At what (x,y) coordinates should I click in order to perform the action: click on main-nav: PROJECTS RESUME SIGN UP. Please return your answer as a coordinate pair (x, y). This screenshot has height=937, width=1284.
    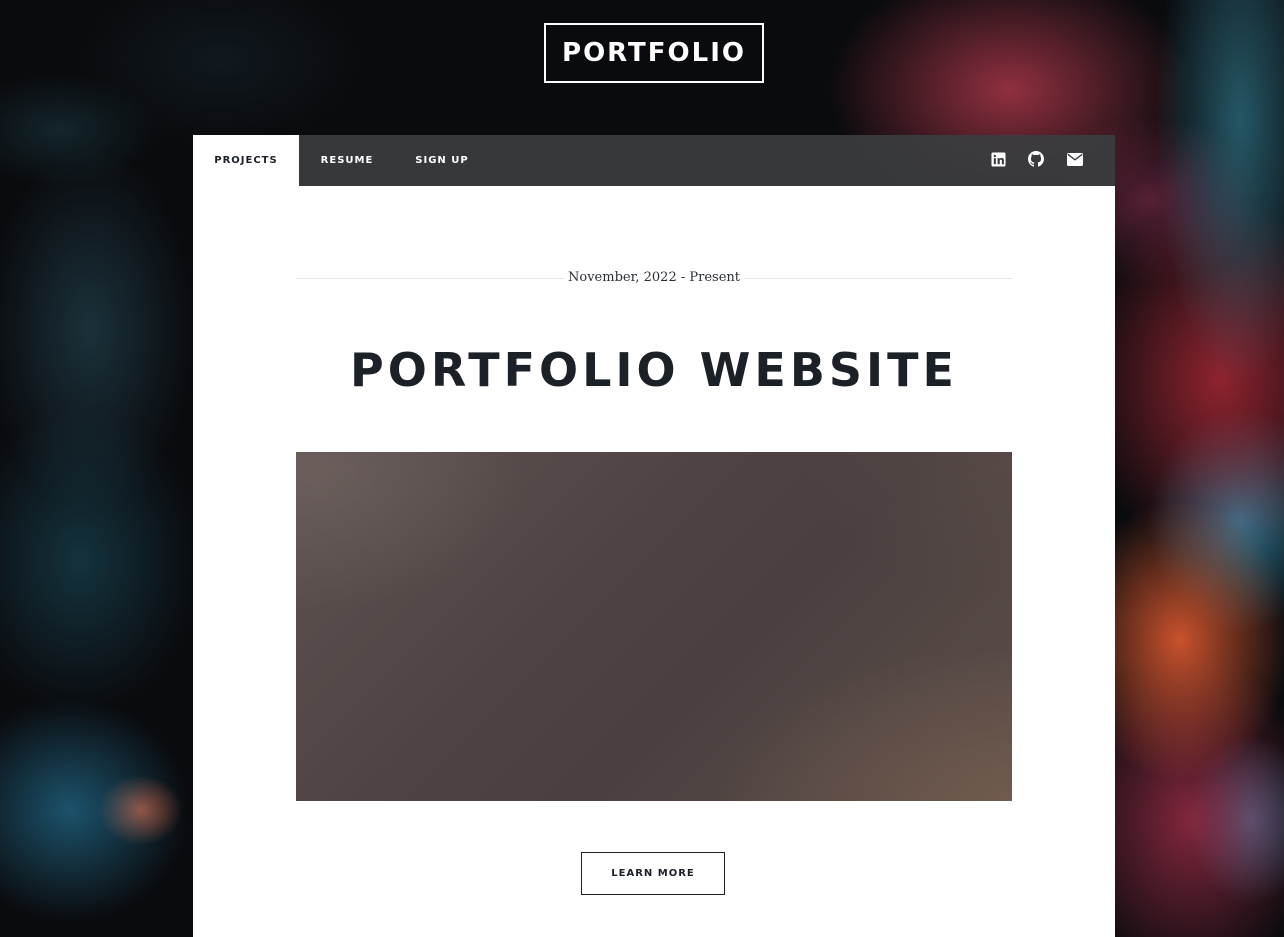
    Looking at the image, I should click on (654, 160).